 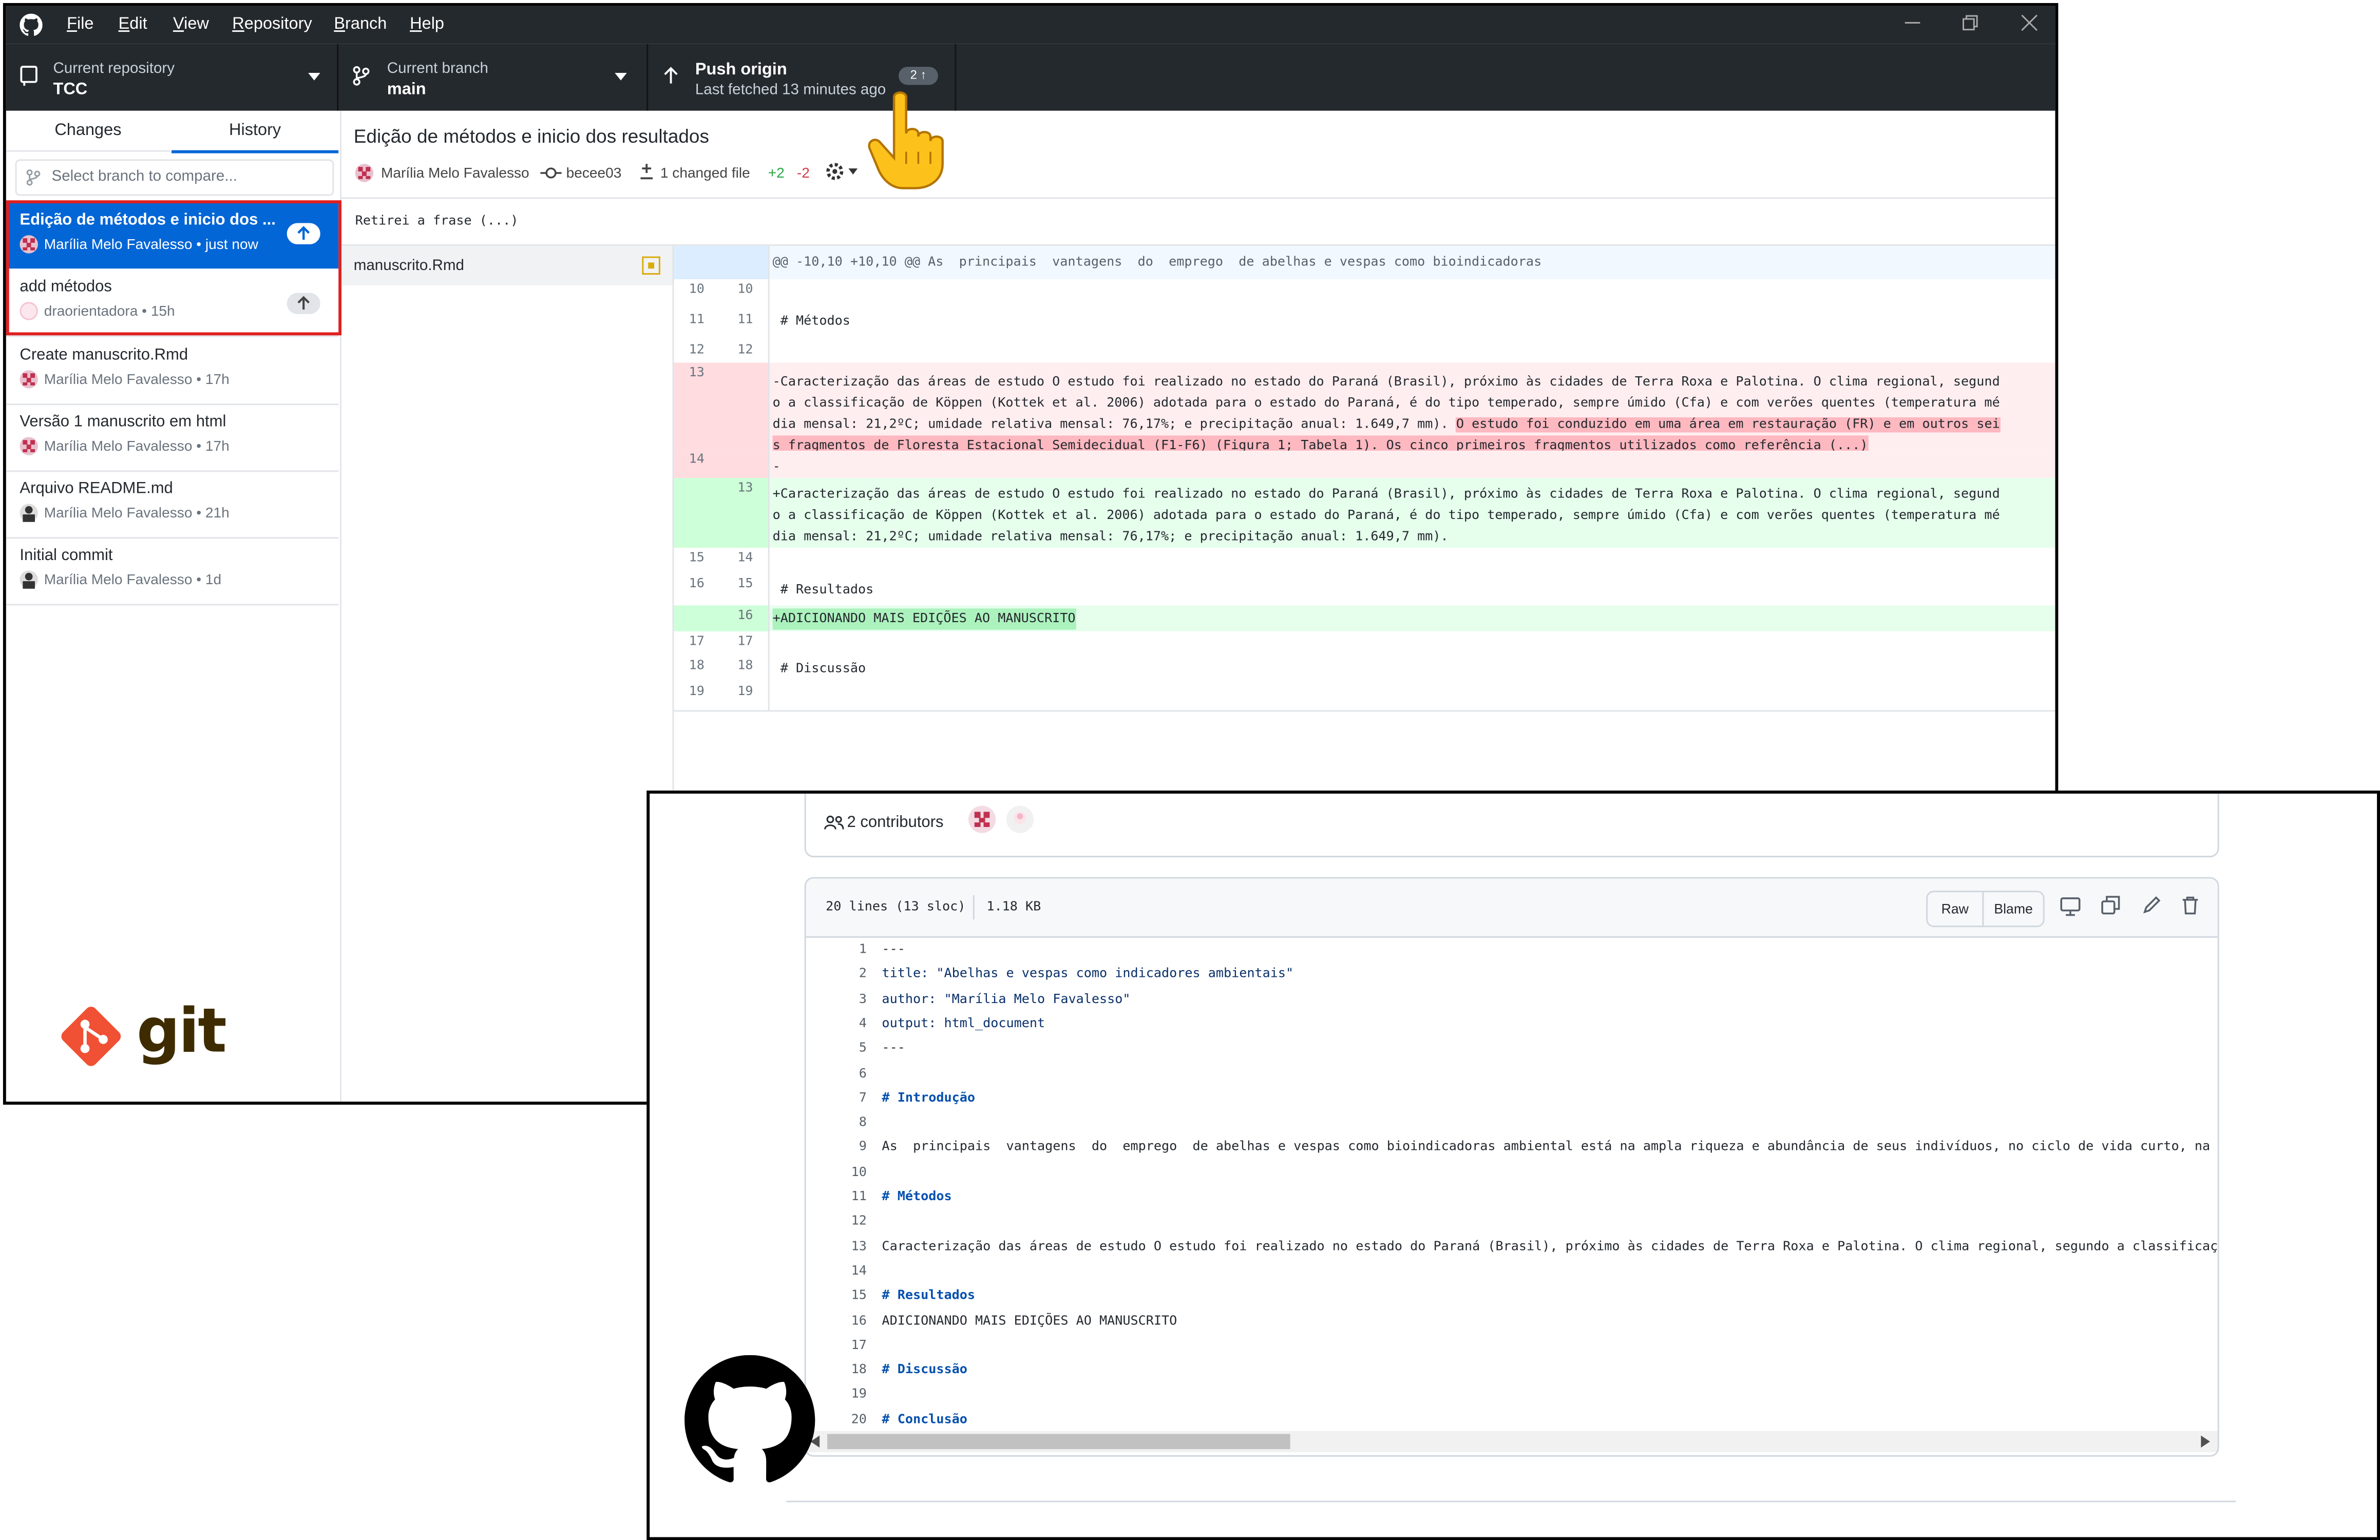 I want to click on horizontal-scrollbar, so click(x=1512, y=1441).